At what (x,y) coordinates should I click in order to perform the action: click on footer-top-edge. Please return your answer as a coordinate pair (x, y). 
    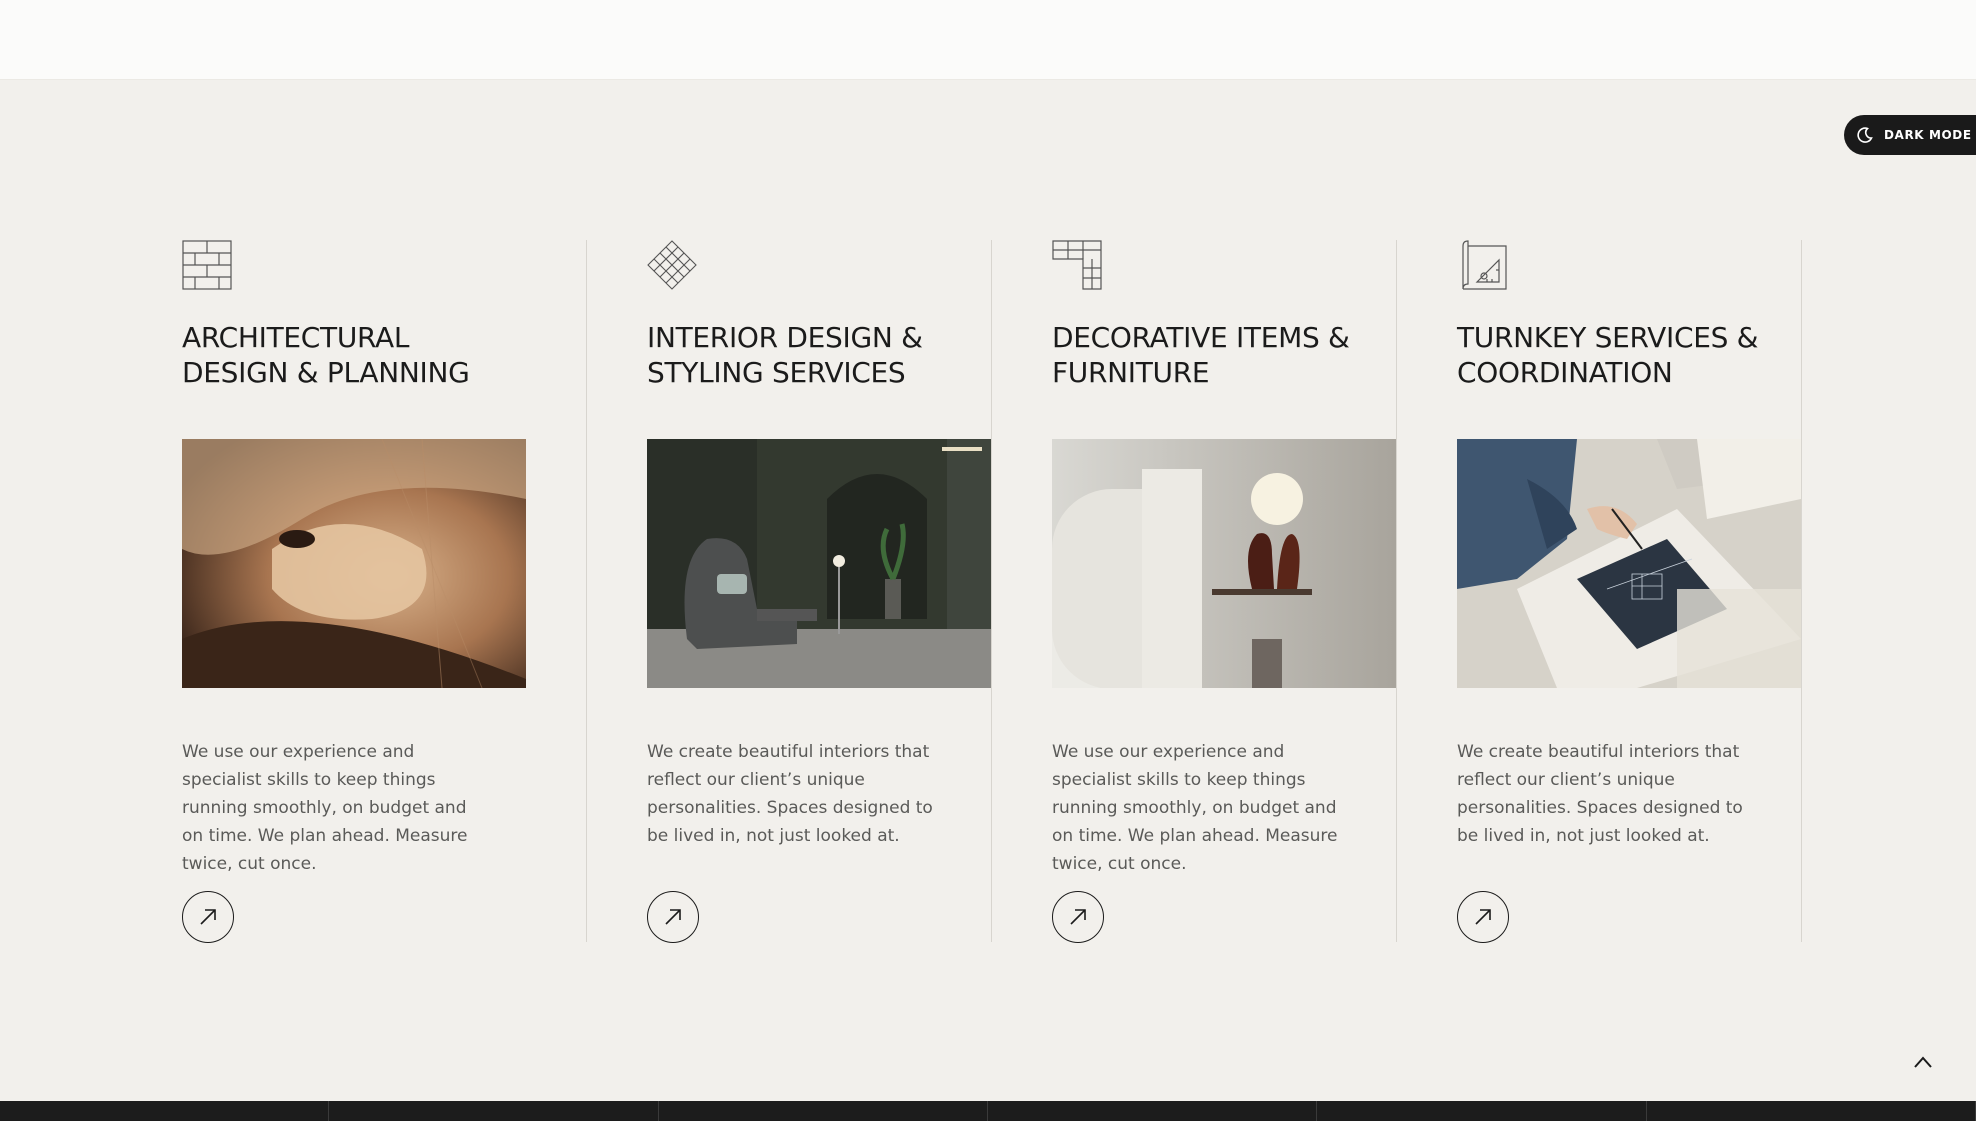
    Looking at the image, I should click on (988, 1111).